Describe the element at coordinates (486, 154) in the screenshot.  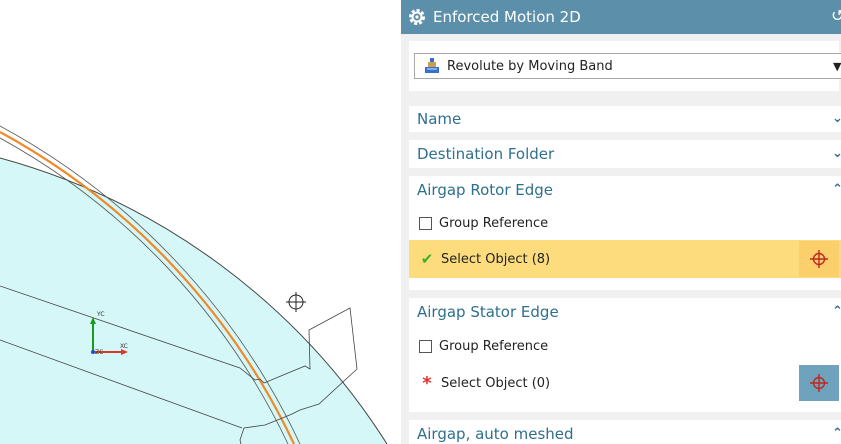
I see `section-destination-folder-label: Destination Folder` at that location.